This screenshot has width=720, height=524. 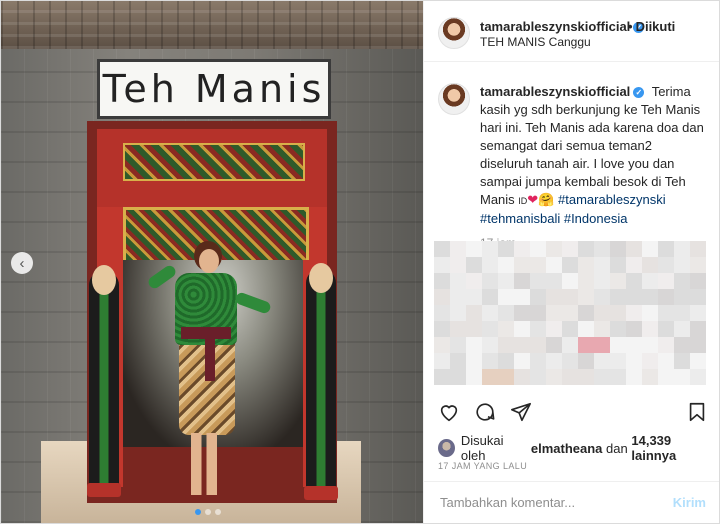 I want to click on liker-username: elmatheana, so click(x=567, y=448).